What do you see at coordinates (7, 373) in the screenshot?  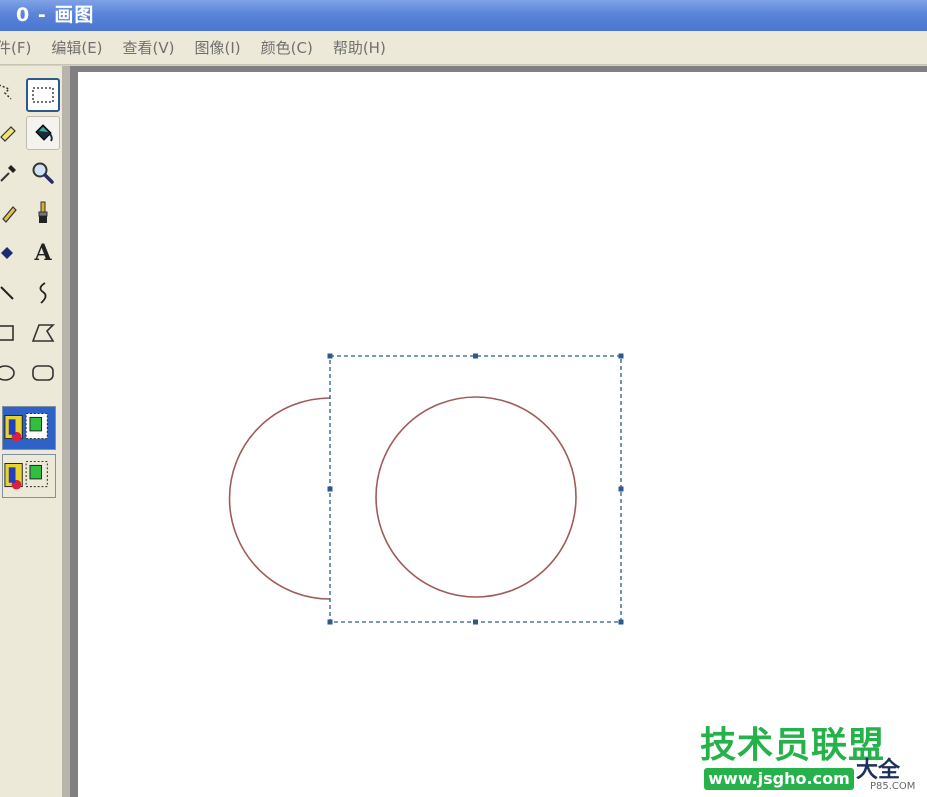 I see `ellipse-icon` at bounding box center [7, 373].